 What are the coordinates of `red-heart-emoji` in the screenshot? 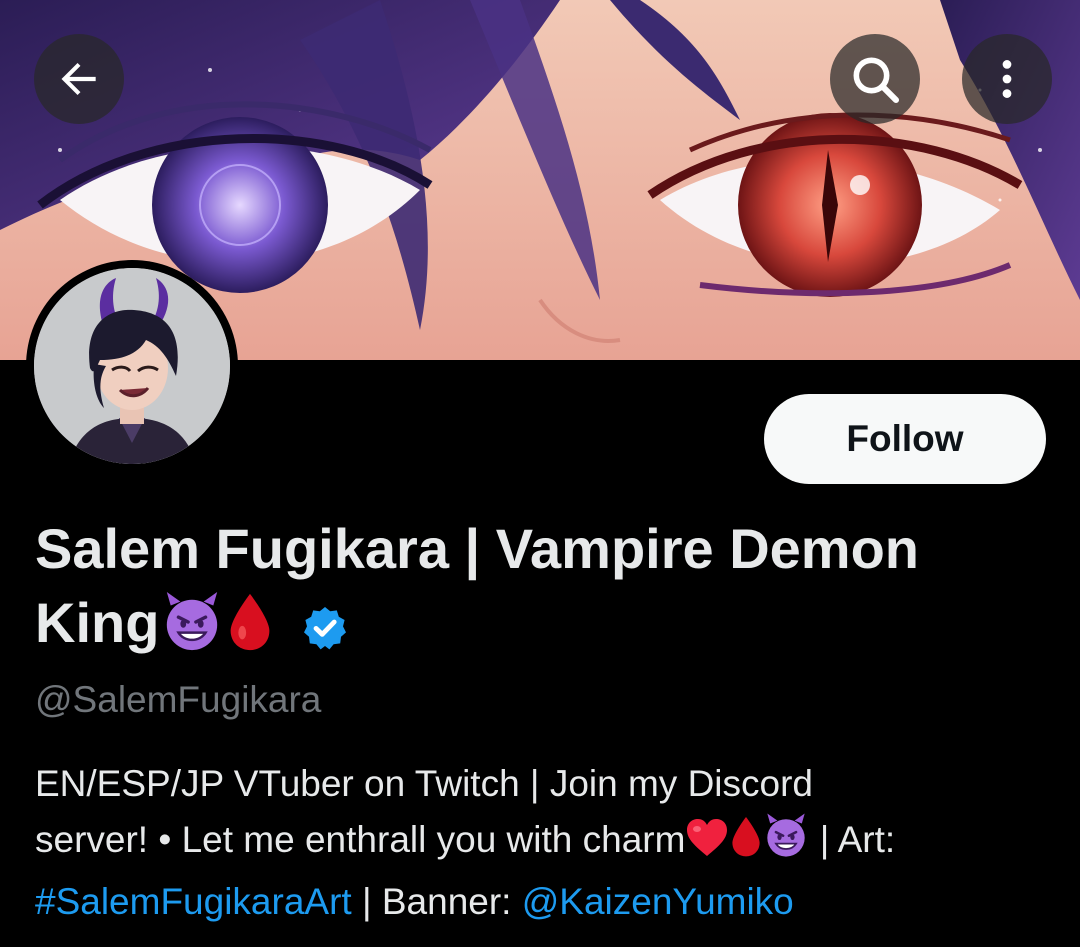 It's located at (707, 846).